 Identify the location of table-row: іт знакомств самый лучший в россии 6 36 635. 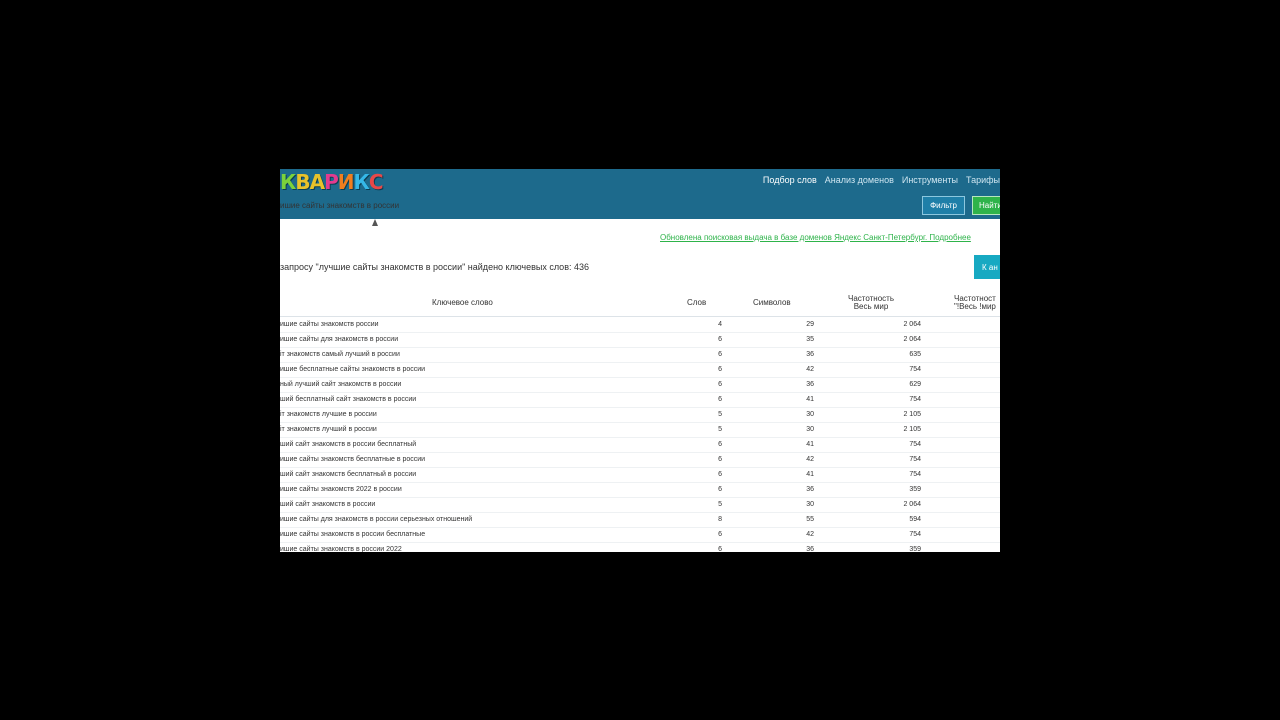
(640, 355).